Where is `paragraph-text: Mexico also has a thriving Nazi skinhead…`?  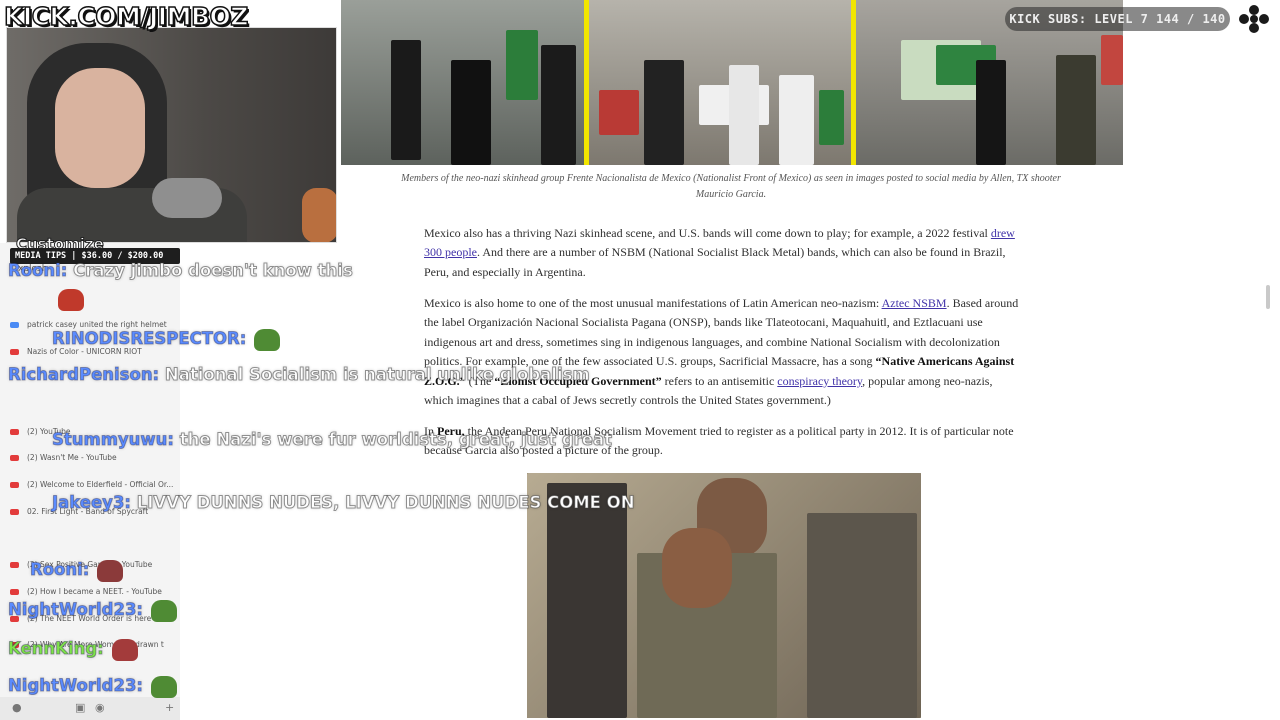 paragraph-text: Mexico also has a thriving Nazi skinhead… is located at coordinates (707, 233).